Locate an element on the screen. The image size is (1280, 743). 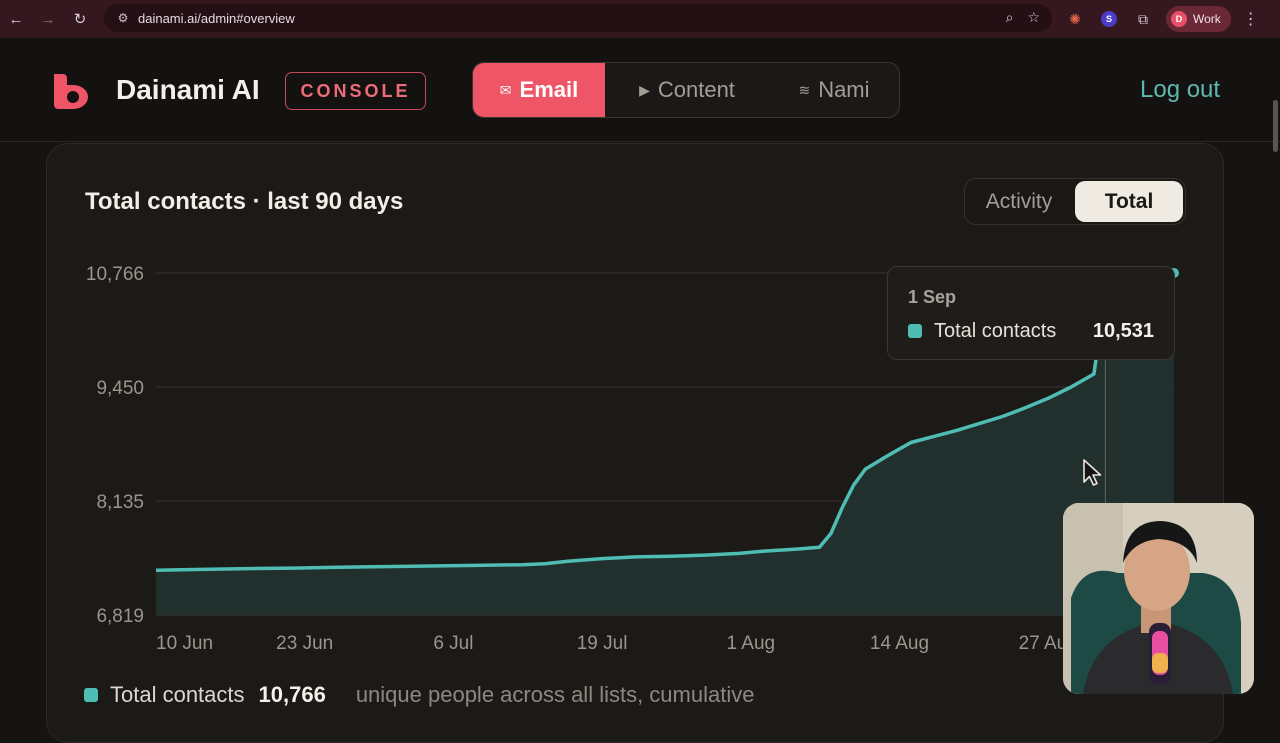
page-scrollbar is located at coordinates (1275, 126).